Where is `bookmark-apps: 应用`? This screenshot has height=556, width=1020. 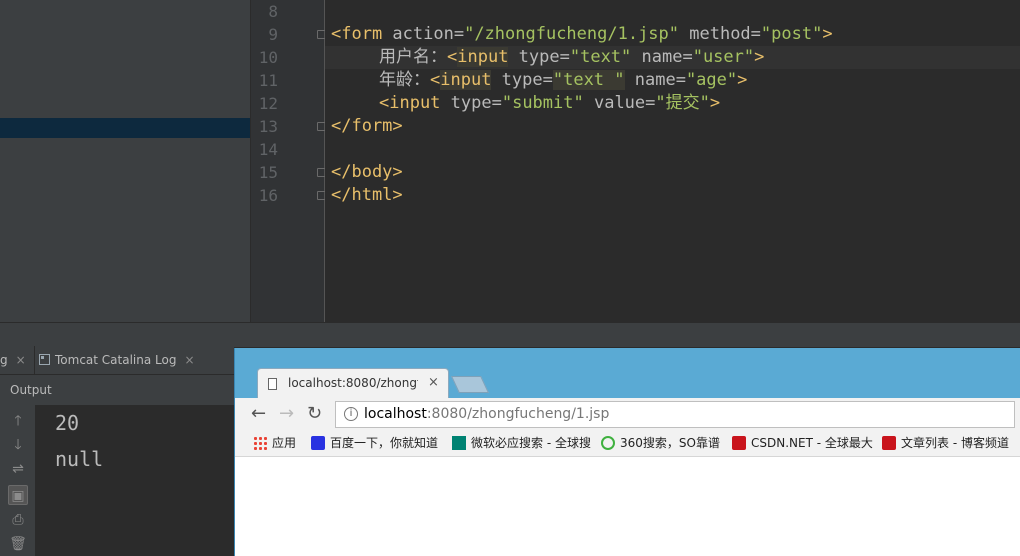
bookmark-apps: 应用 is located at coordinates (274, 443).